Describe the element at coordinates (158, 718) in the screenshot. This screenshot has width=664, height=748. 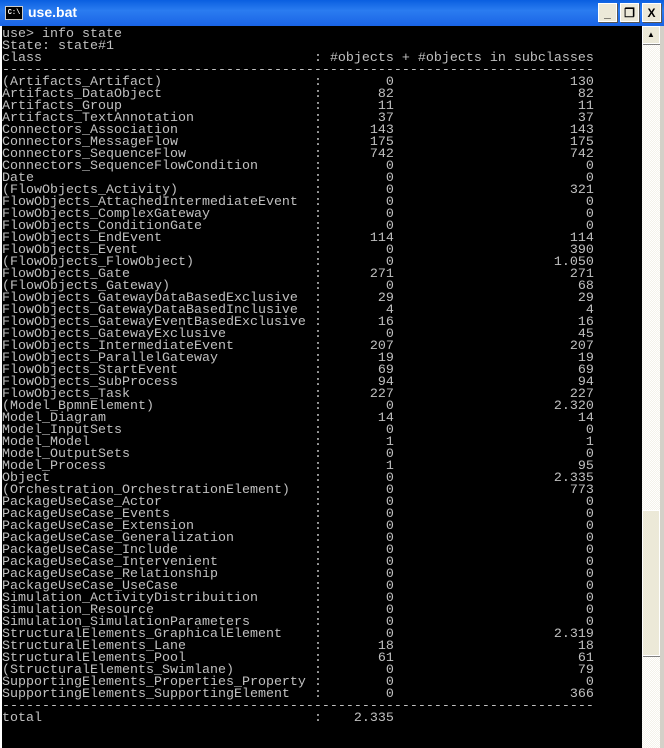
I see `total-label: total` at that location.